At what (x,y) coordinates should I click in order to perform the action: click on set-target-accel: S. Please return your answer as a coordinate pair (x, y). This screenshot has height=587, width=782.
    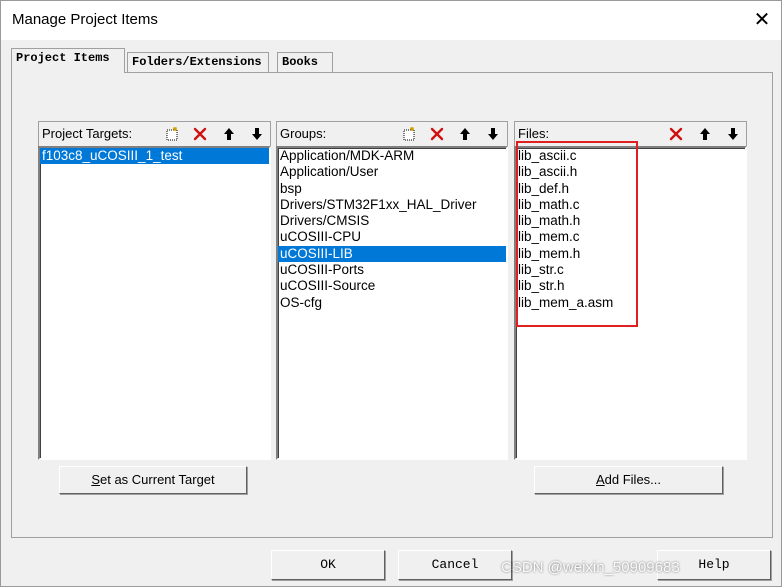
    Looking at the image, I should click on (95, 479).